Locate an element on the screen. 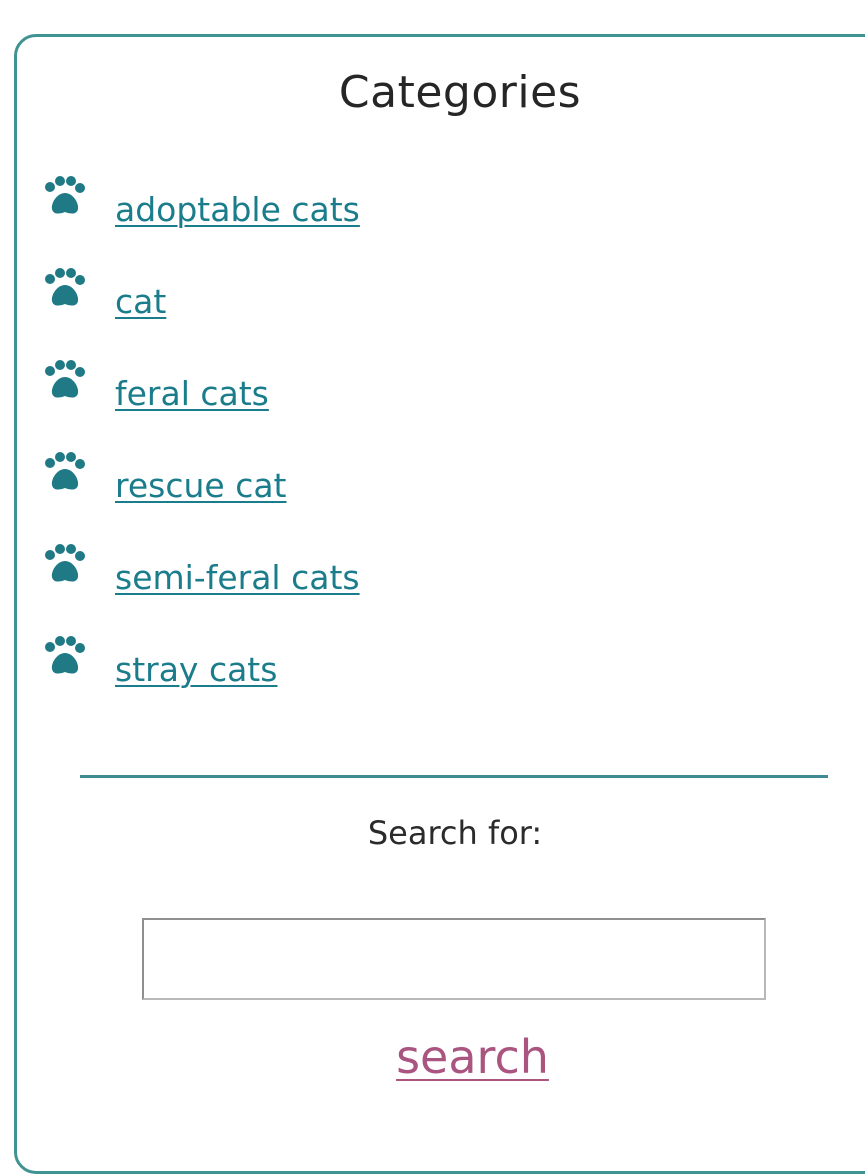 The height and width of the screenshot is (1174, 865). search-input is located at coordinates (454, 959).